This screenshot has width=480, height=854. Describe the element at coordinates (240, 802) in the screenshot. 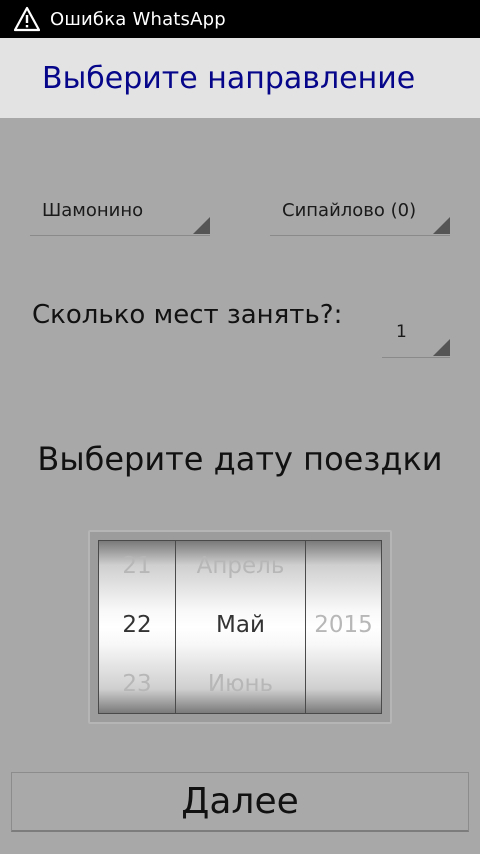

I see `next-button: Далее` at that location.